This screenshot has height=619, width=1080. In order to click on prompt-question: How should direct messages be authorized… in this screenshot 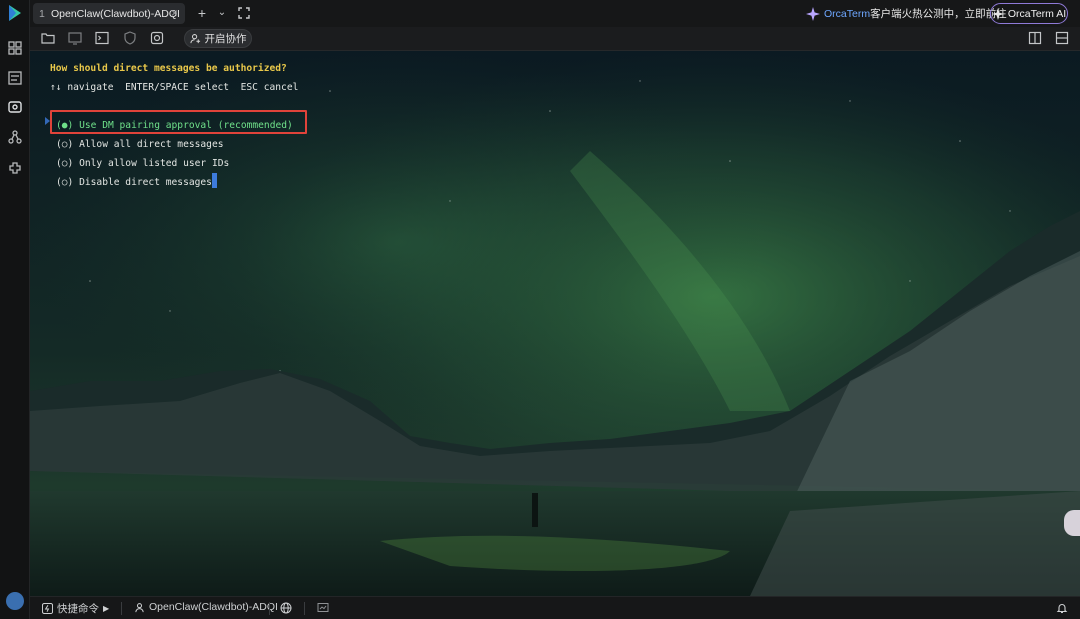, I will do `click(168, 68)`.